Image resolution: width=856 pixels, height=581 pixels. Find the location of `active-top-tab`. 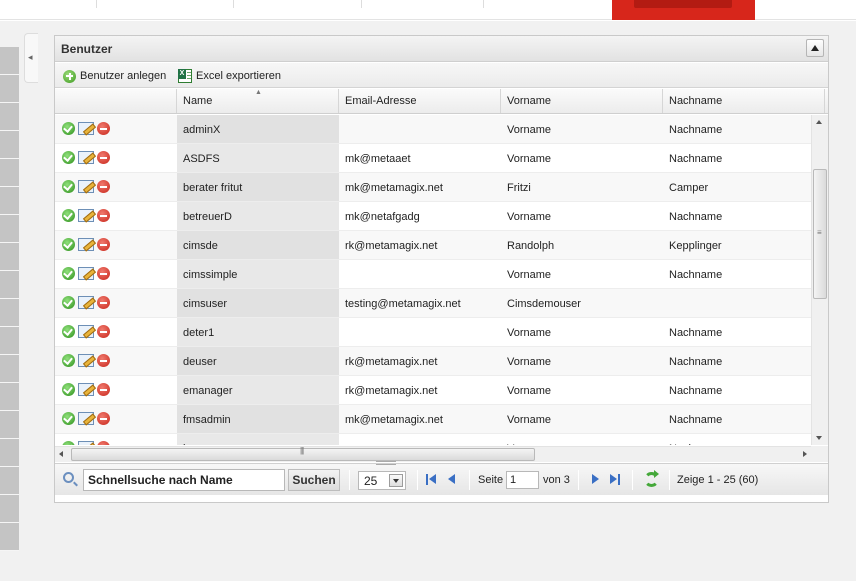

active-top-tab is located at coordinates (683, 10).